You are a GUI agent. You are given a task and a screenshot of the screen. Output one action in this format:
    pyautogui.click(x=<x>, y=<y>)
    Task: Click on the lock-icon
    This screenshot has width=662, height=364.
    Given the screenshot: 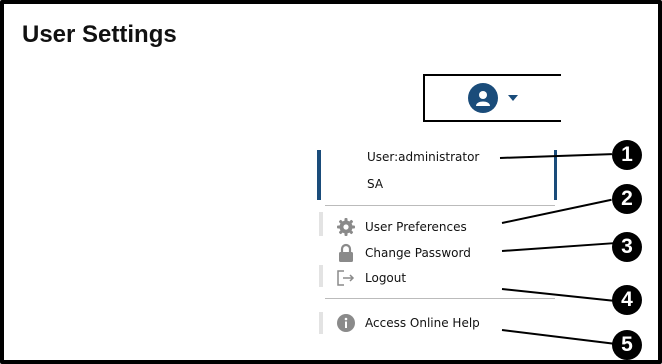 What is the action you would take?
    pyautogui.click(x=346, y=253)
    